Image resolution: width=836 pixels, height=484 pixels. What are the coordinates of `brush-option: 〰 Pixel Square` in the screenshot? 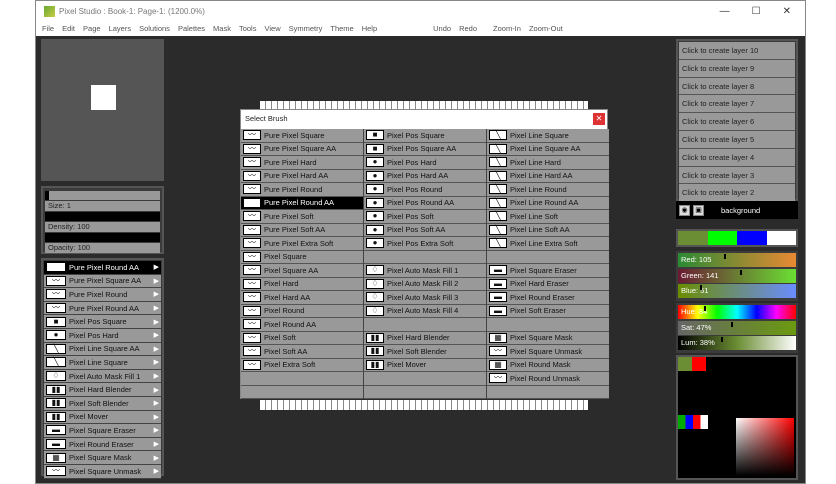 It's located at (302, 257).